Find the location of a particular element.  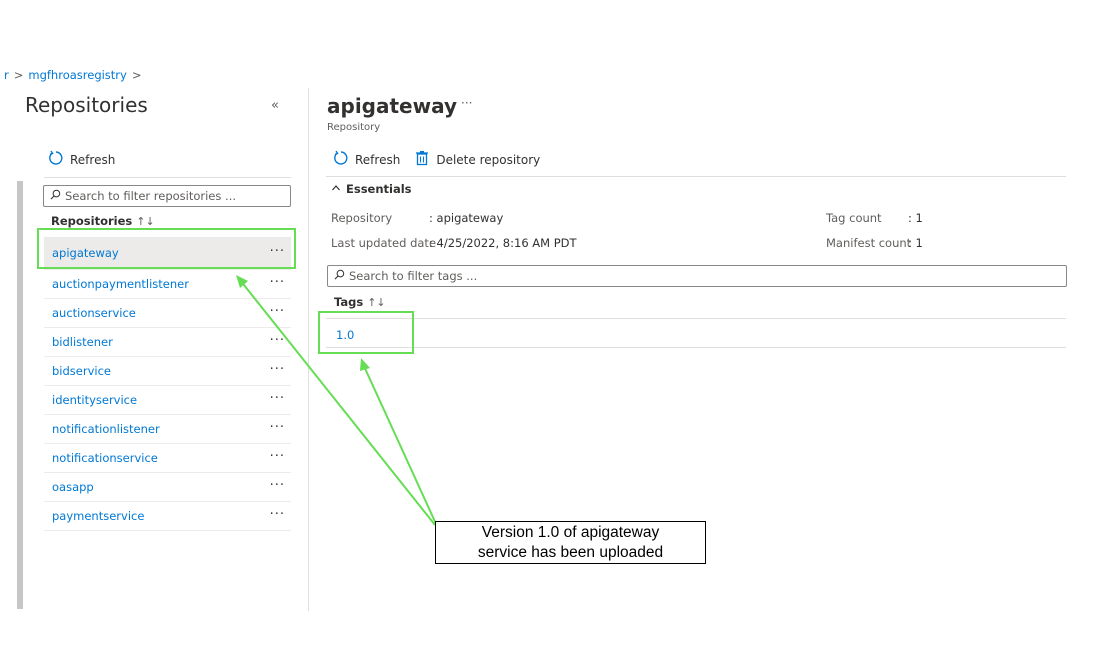

repository-row: oasapp ··· is located at coordinates (167, 487).